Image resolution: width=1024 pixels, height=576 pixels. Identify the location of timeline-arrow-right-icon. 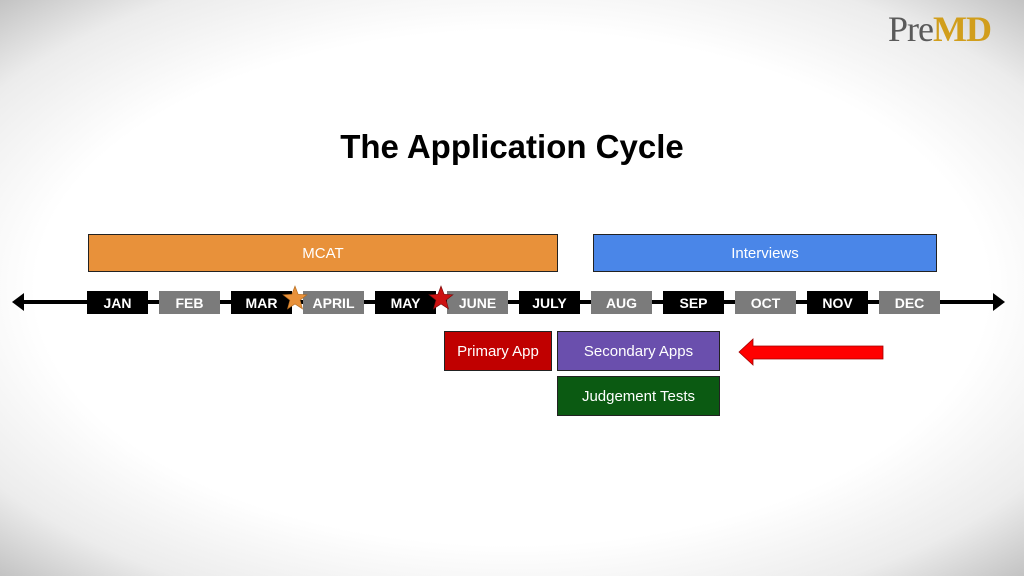
(999, 302).